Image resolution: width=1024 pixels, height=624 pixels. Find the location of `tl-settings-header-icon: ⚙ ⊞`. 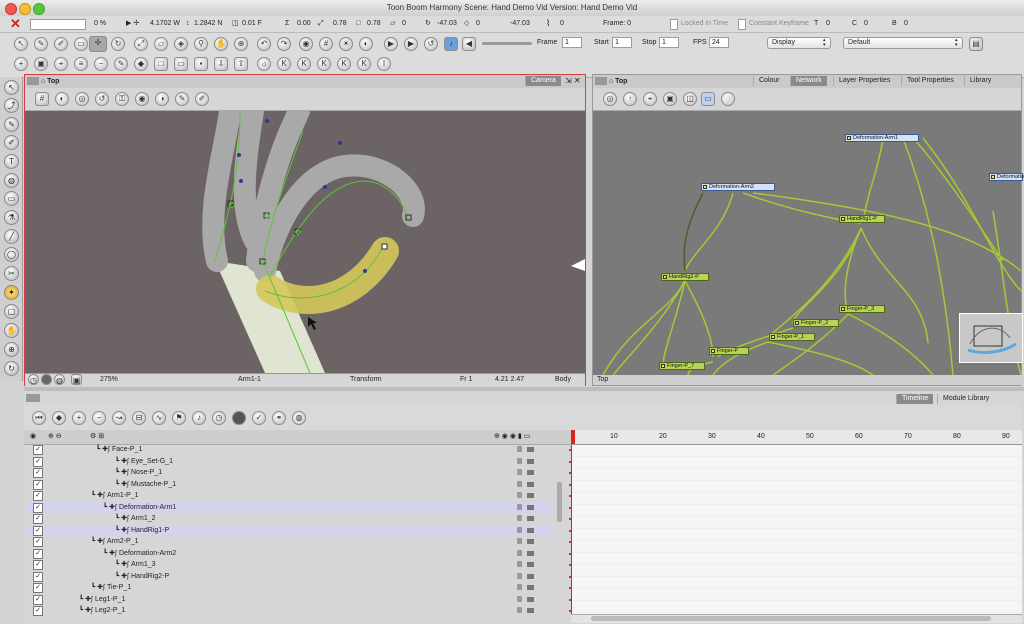

tl-settings-header-icon: ⚙ ⊞ is located at coordinates (97, 437).